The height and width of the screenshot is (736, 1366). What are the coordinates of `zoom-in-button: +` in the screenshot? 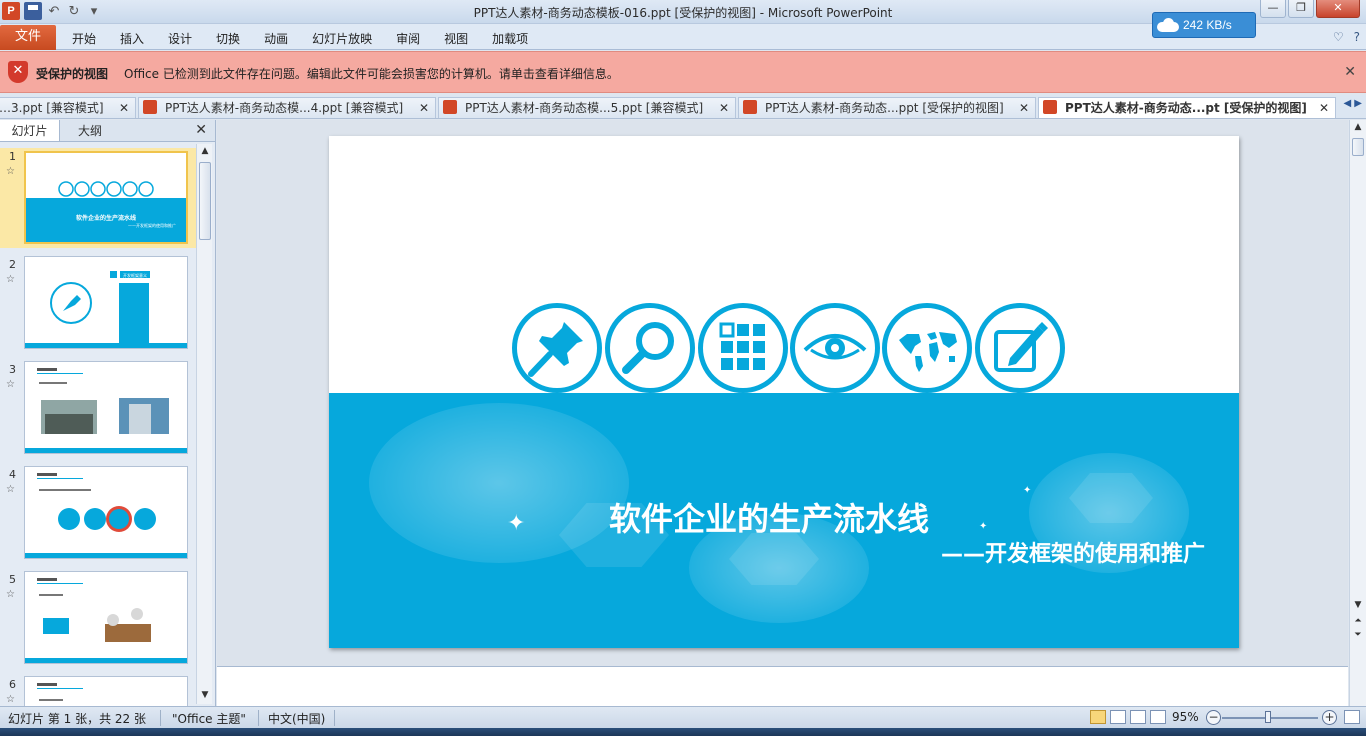 It's located at (1329, 717).